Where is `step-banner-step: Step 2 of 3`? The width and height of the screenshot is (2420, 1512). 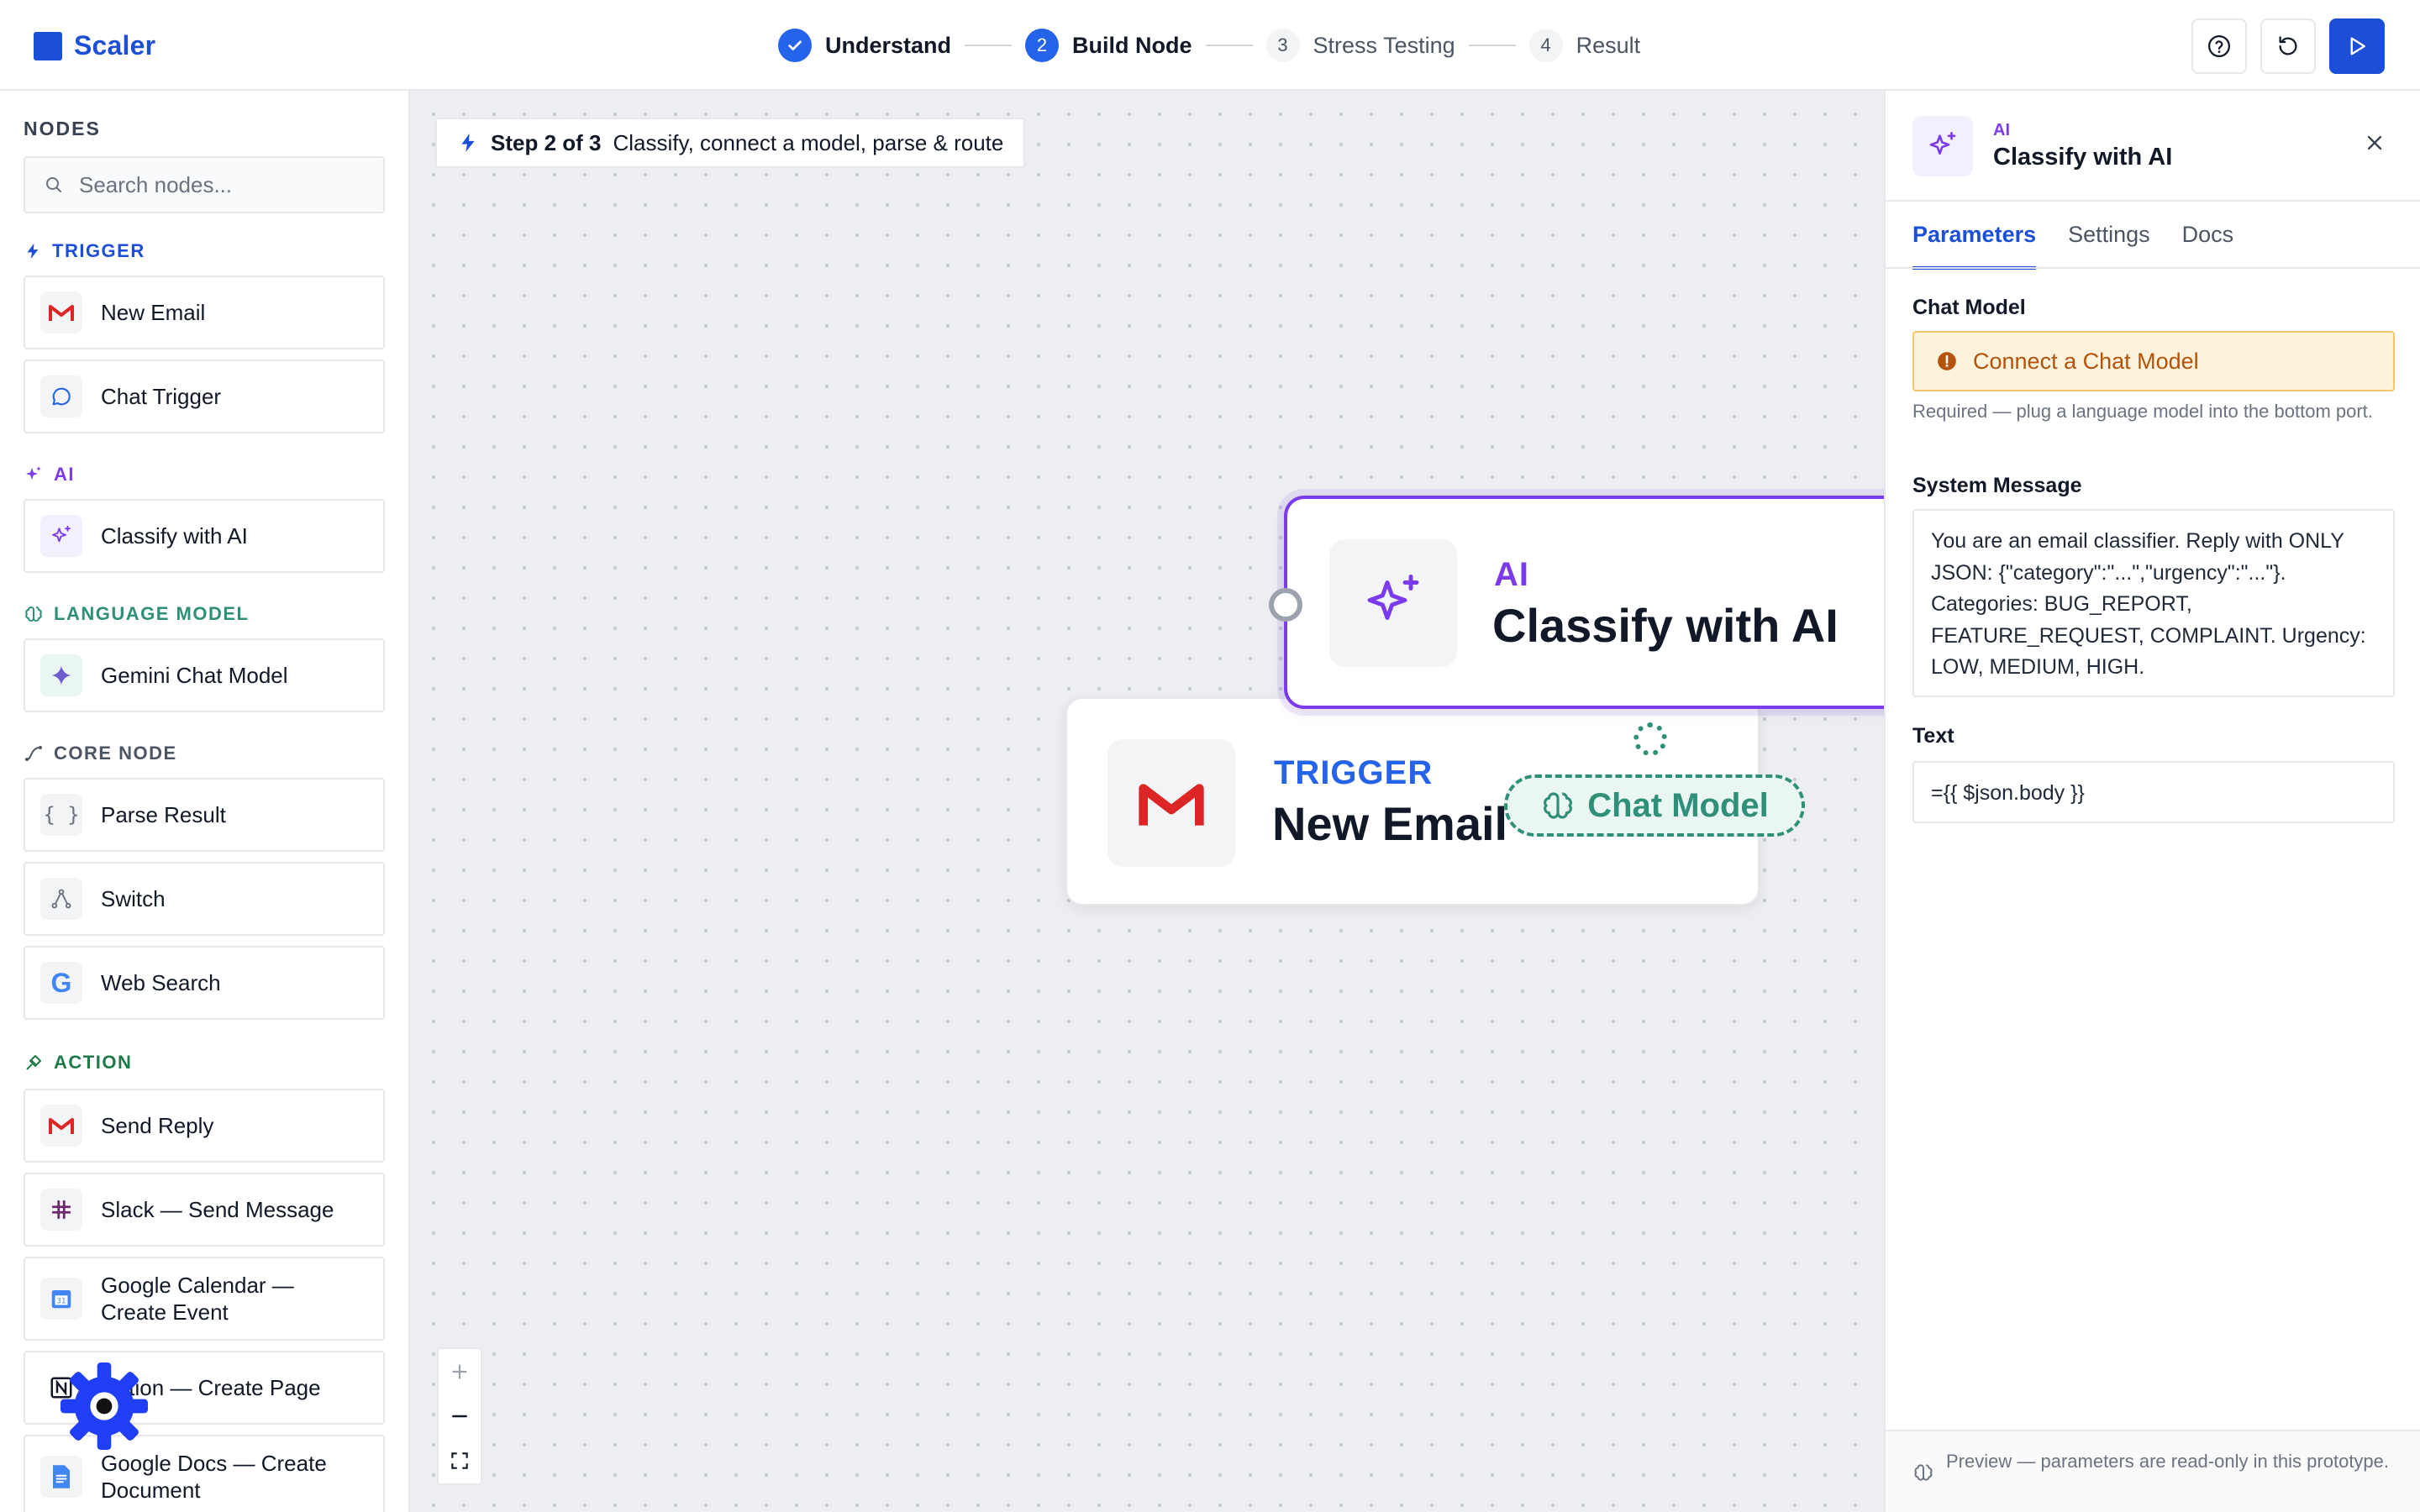
step-banner-step: Step 2 of 3 is located at coordinates (546, 142).